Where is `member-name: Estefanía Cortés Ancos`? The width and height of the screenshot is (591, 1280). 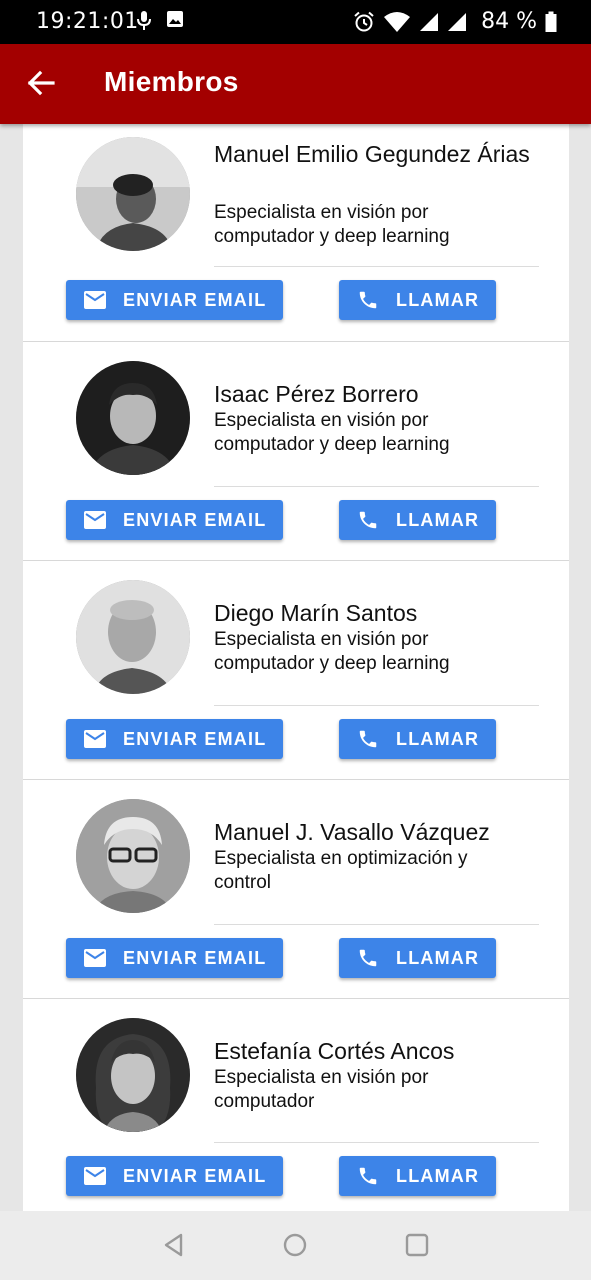
member-name: Estefanía Cortés Ancos is located at coordinates (334, 1051).